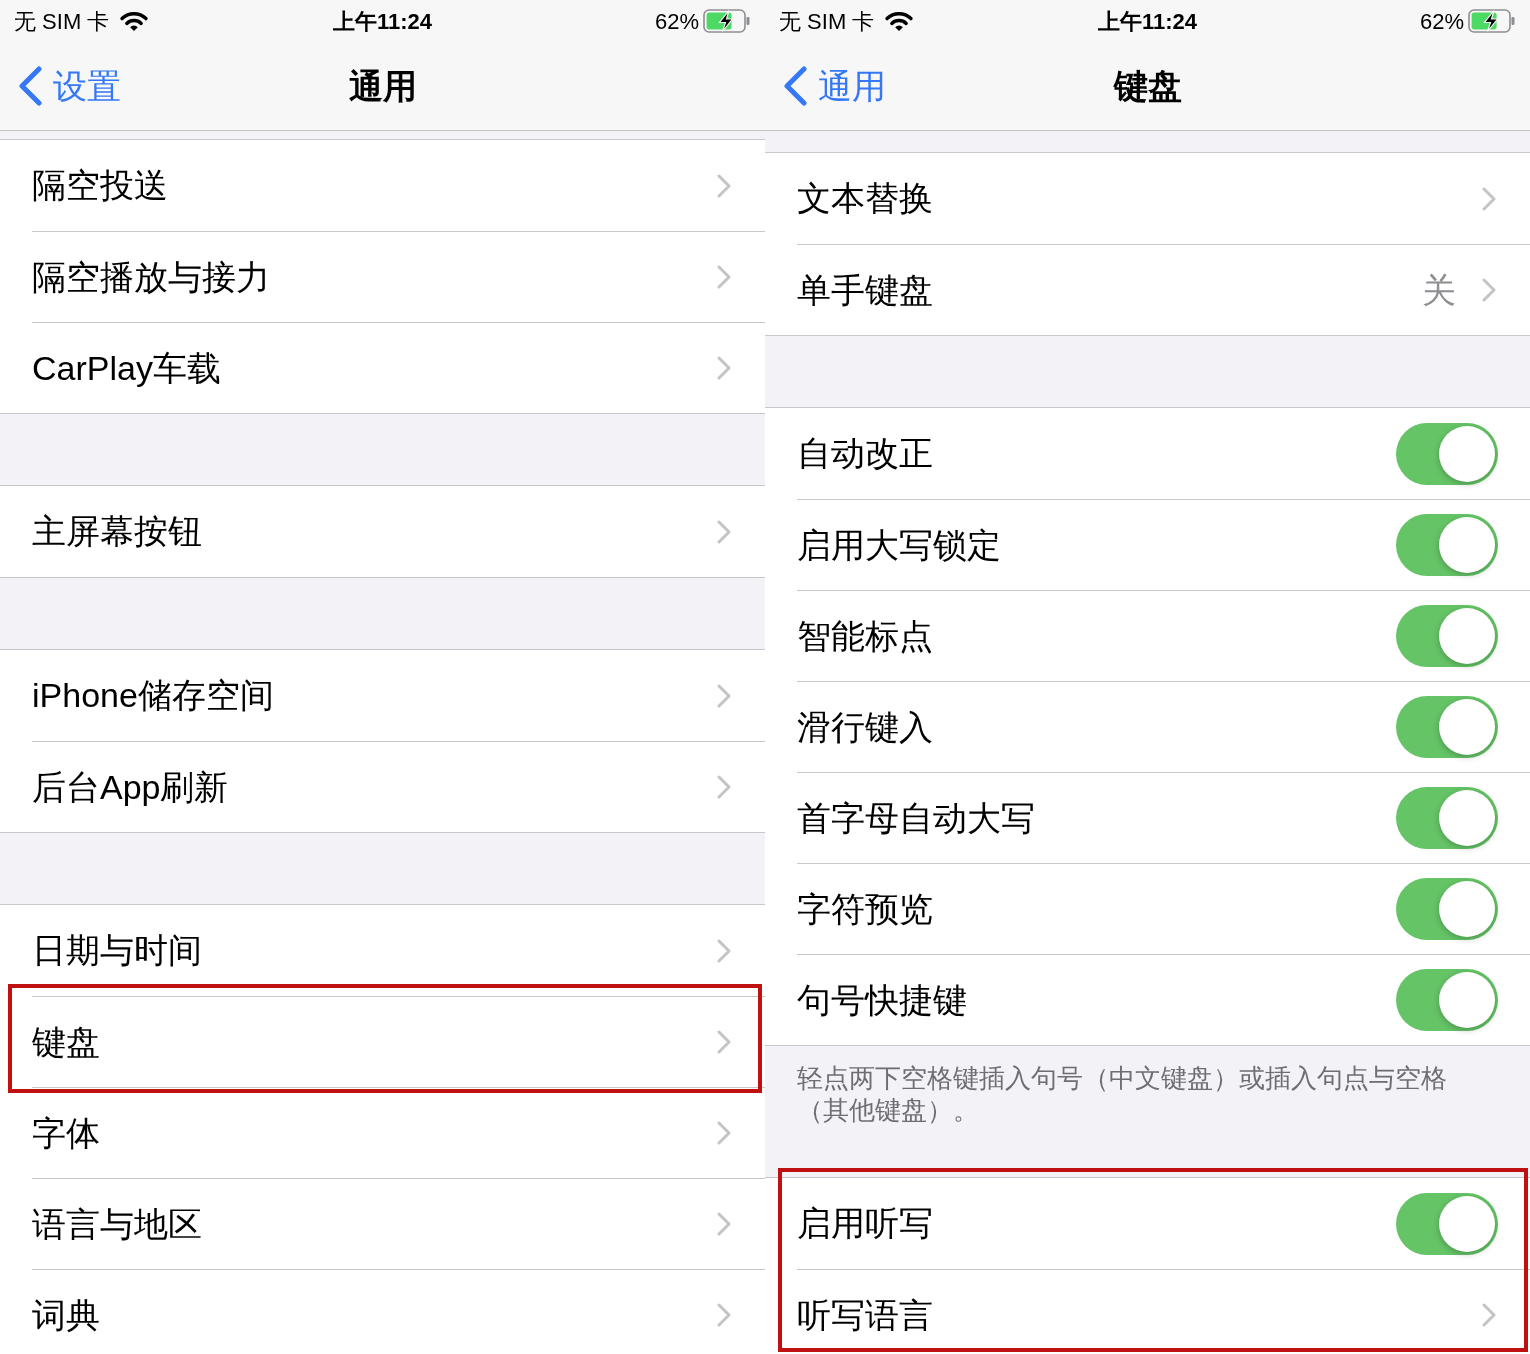 The width and height of the screenshot is (1530, 1354). Describe the element at coordinates (1122, 1094) in the screenshot. I see `footer-note: 轻点两下空格键插入句号（中文键盘）或插入句点与空格（其他键盘）。` at that location.